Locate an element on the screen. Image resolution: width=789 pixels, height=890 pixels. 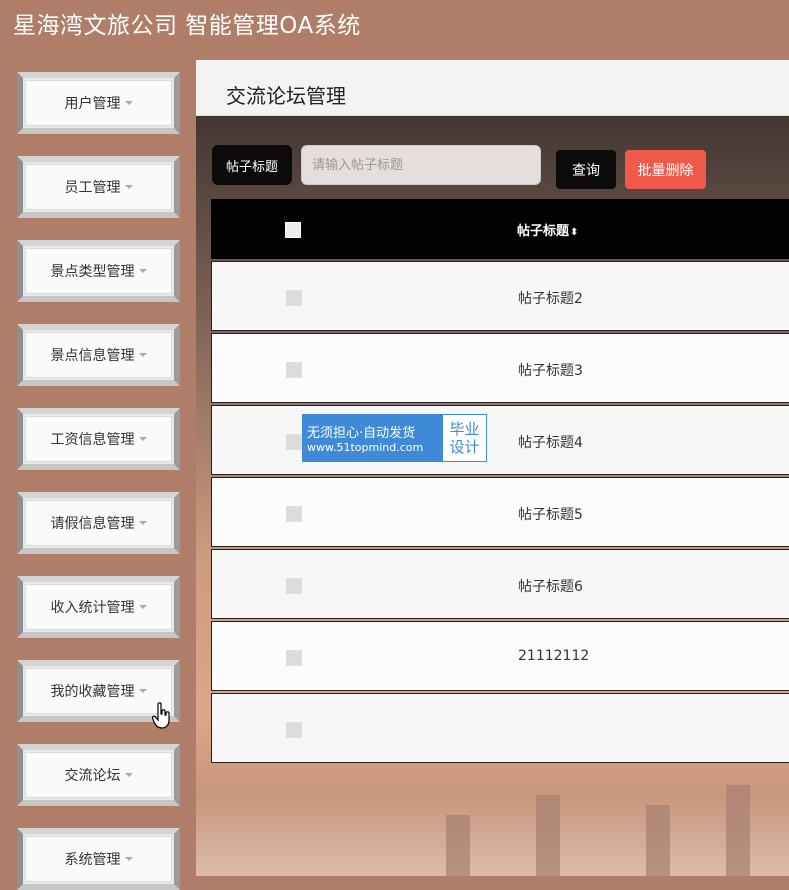
sidebar-item-label: 景点信息管理 is located at coordinates (92, 356).